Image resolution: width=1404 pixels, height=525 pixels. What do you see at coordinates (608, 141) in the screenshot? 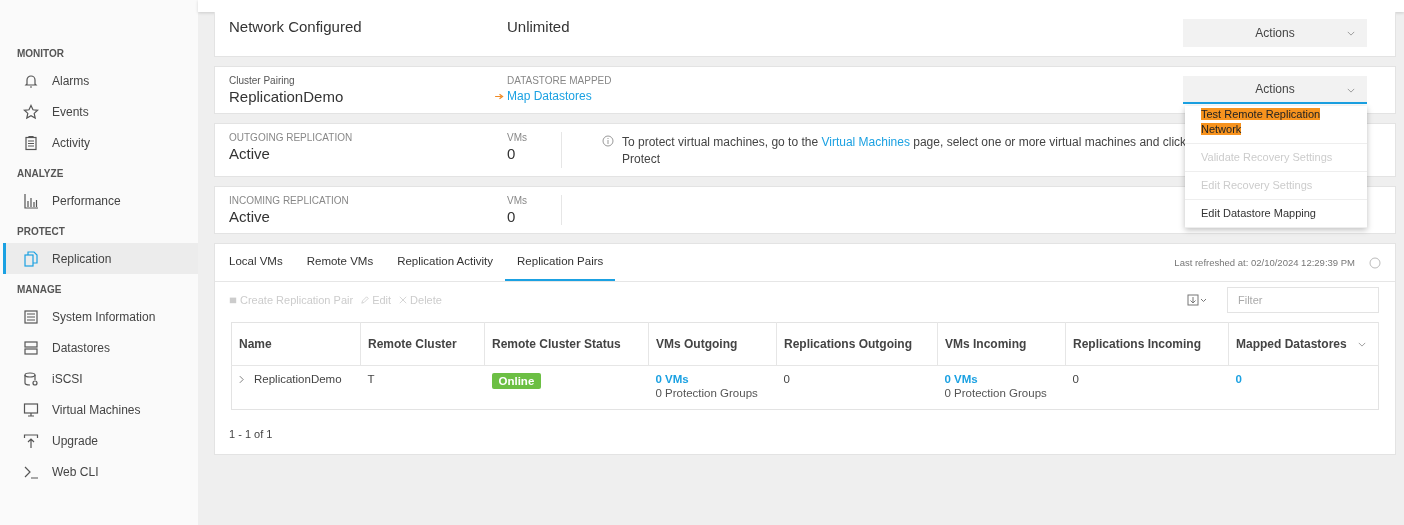
I see `info-icon` at bounding box center [608, 141].